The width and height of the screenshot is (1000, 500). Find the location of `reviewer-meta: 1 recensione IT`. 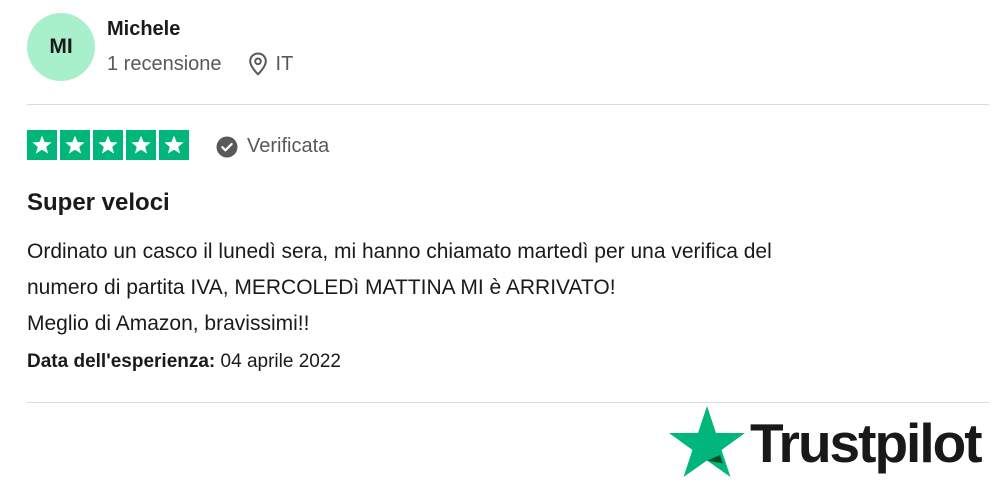

reviewer-meta: 1 recensione IT is located at coordinates (200, 64).